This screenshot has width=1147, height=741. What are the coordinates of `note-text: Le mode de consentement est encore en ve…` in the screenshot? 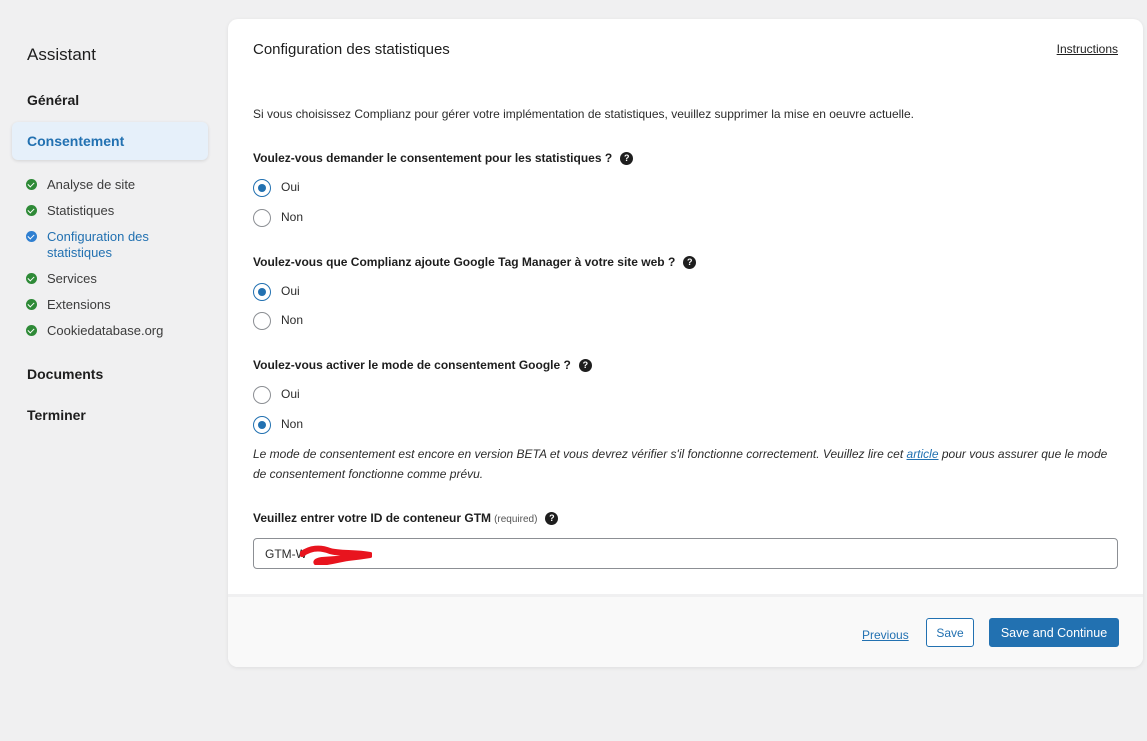 It's located at (580, 454).